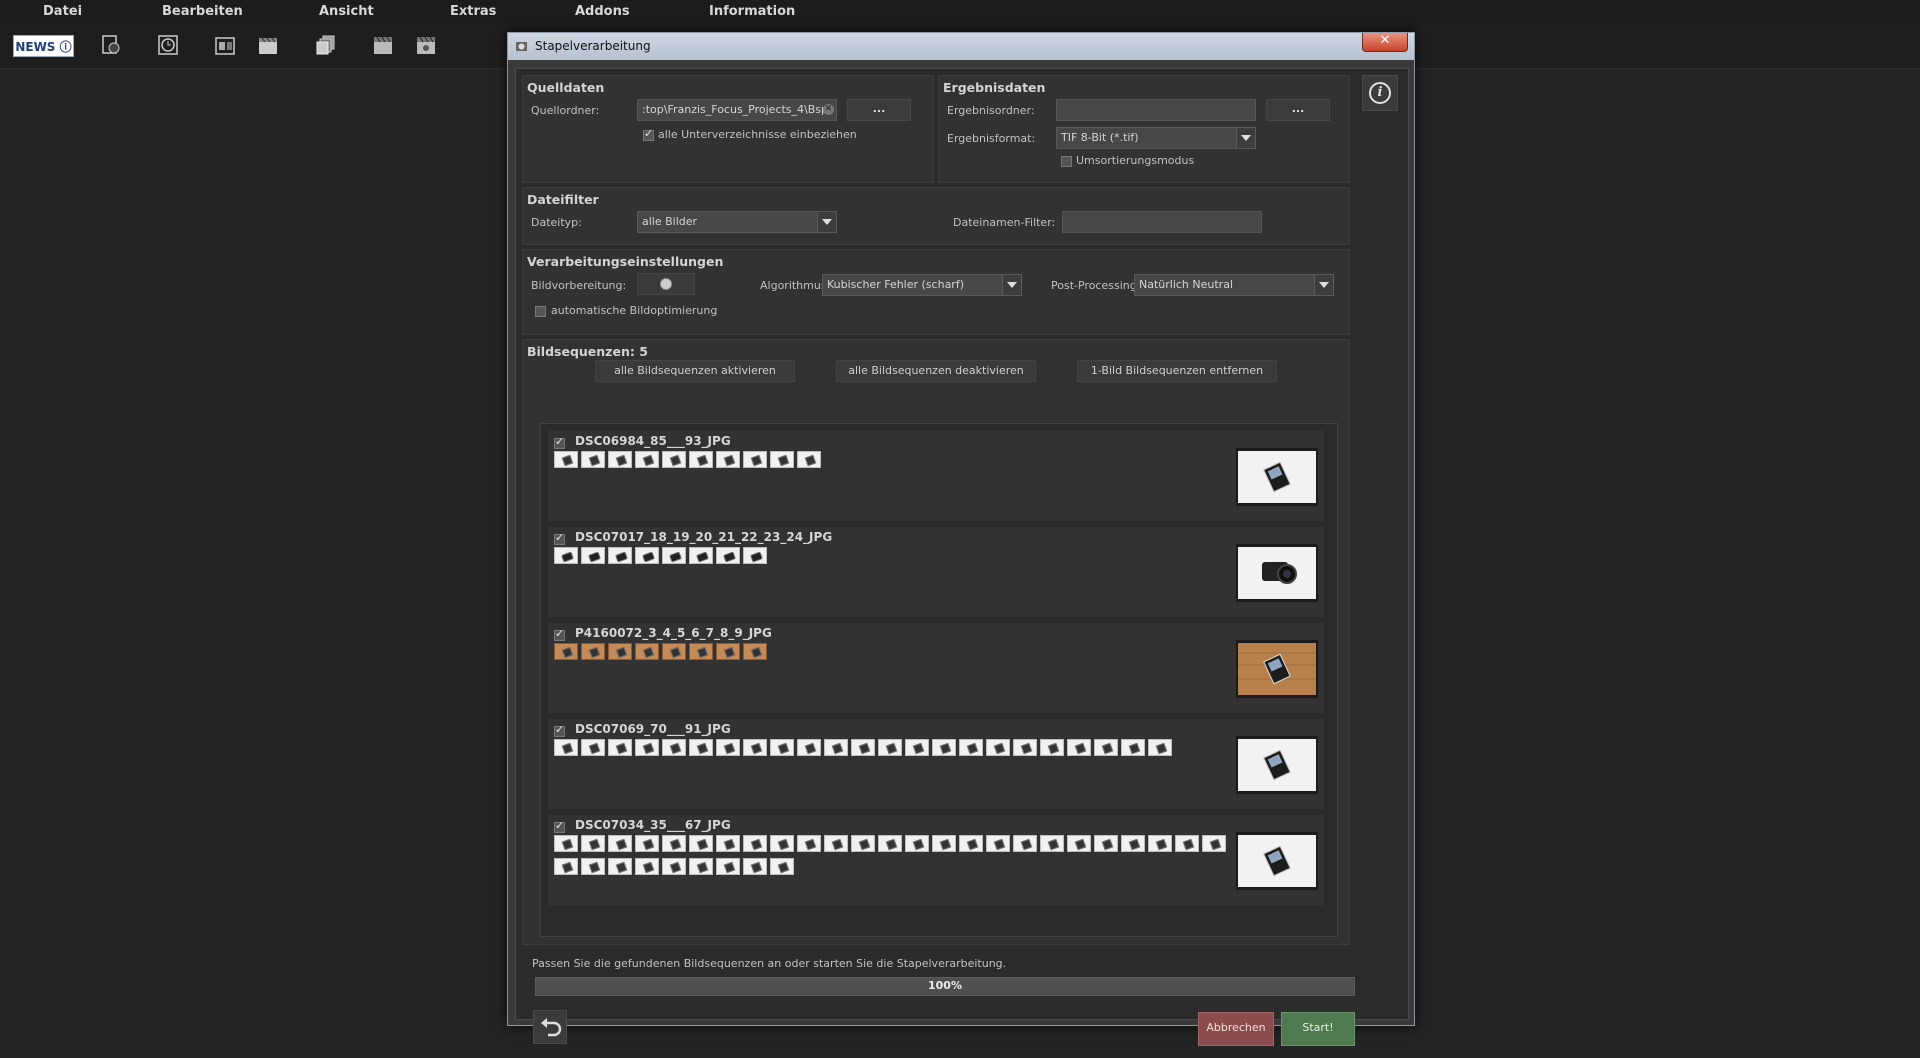  Describe the element at coordinates (936, 476) in the screenshot. I see `sequence-item: DSC06984_85___93_JPG` at that location.